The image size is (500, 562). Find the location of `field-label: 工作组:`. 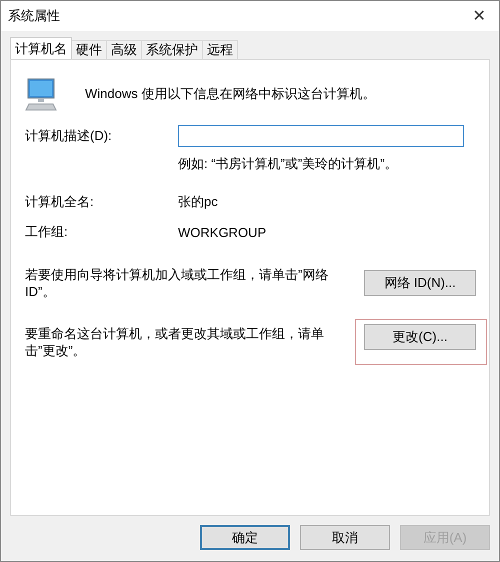

field-label: 工作组: is located at coordinates (47, 232).